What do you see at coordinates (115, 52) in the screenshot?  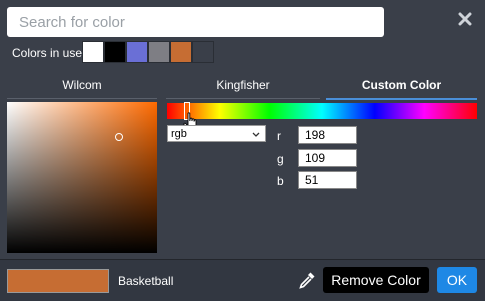 I see `swatch-black` at bounding box center [115, 52].